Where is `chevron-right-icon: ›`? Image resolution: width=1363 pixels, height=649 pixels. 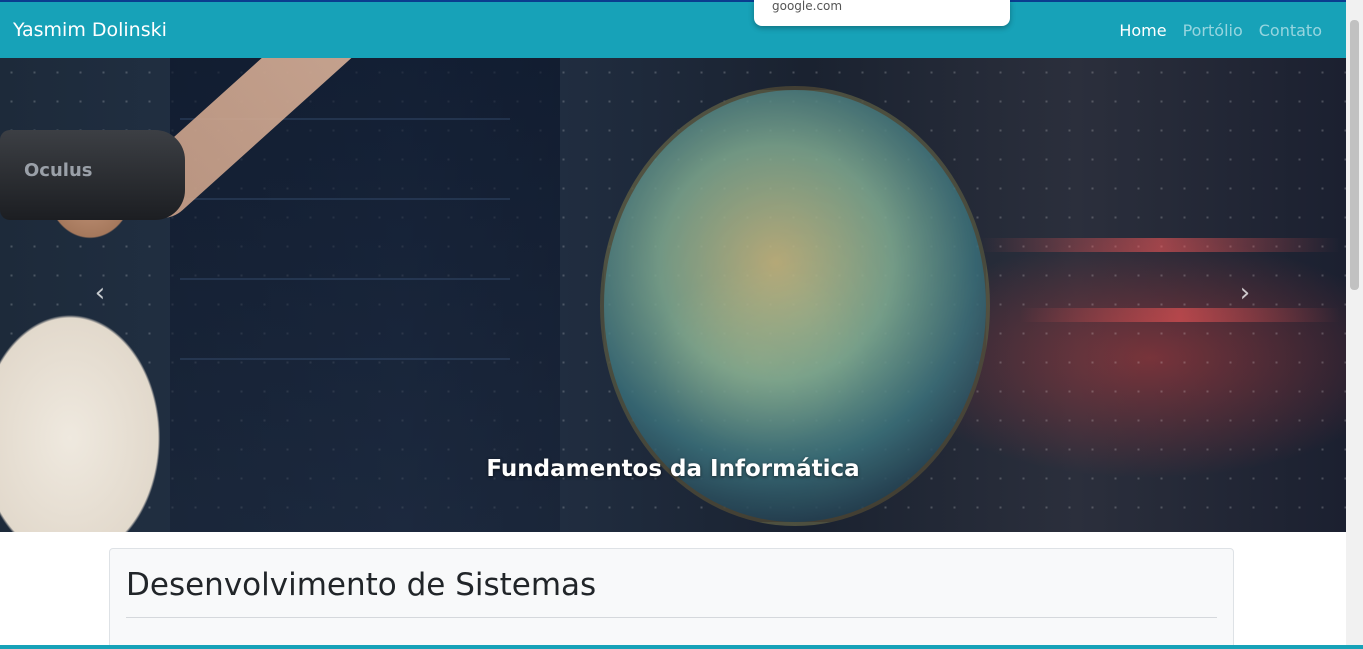
chevron-right-icon: › is located at coordinates (1245, 293).